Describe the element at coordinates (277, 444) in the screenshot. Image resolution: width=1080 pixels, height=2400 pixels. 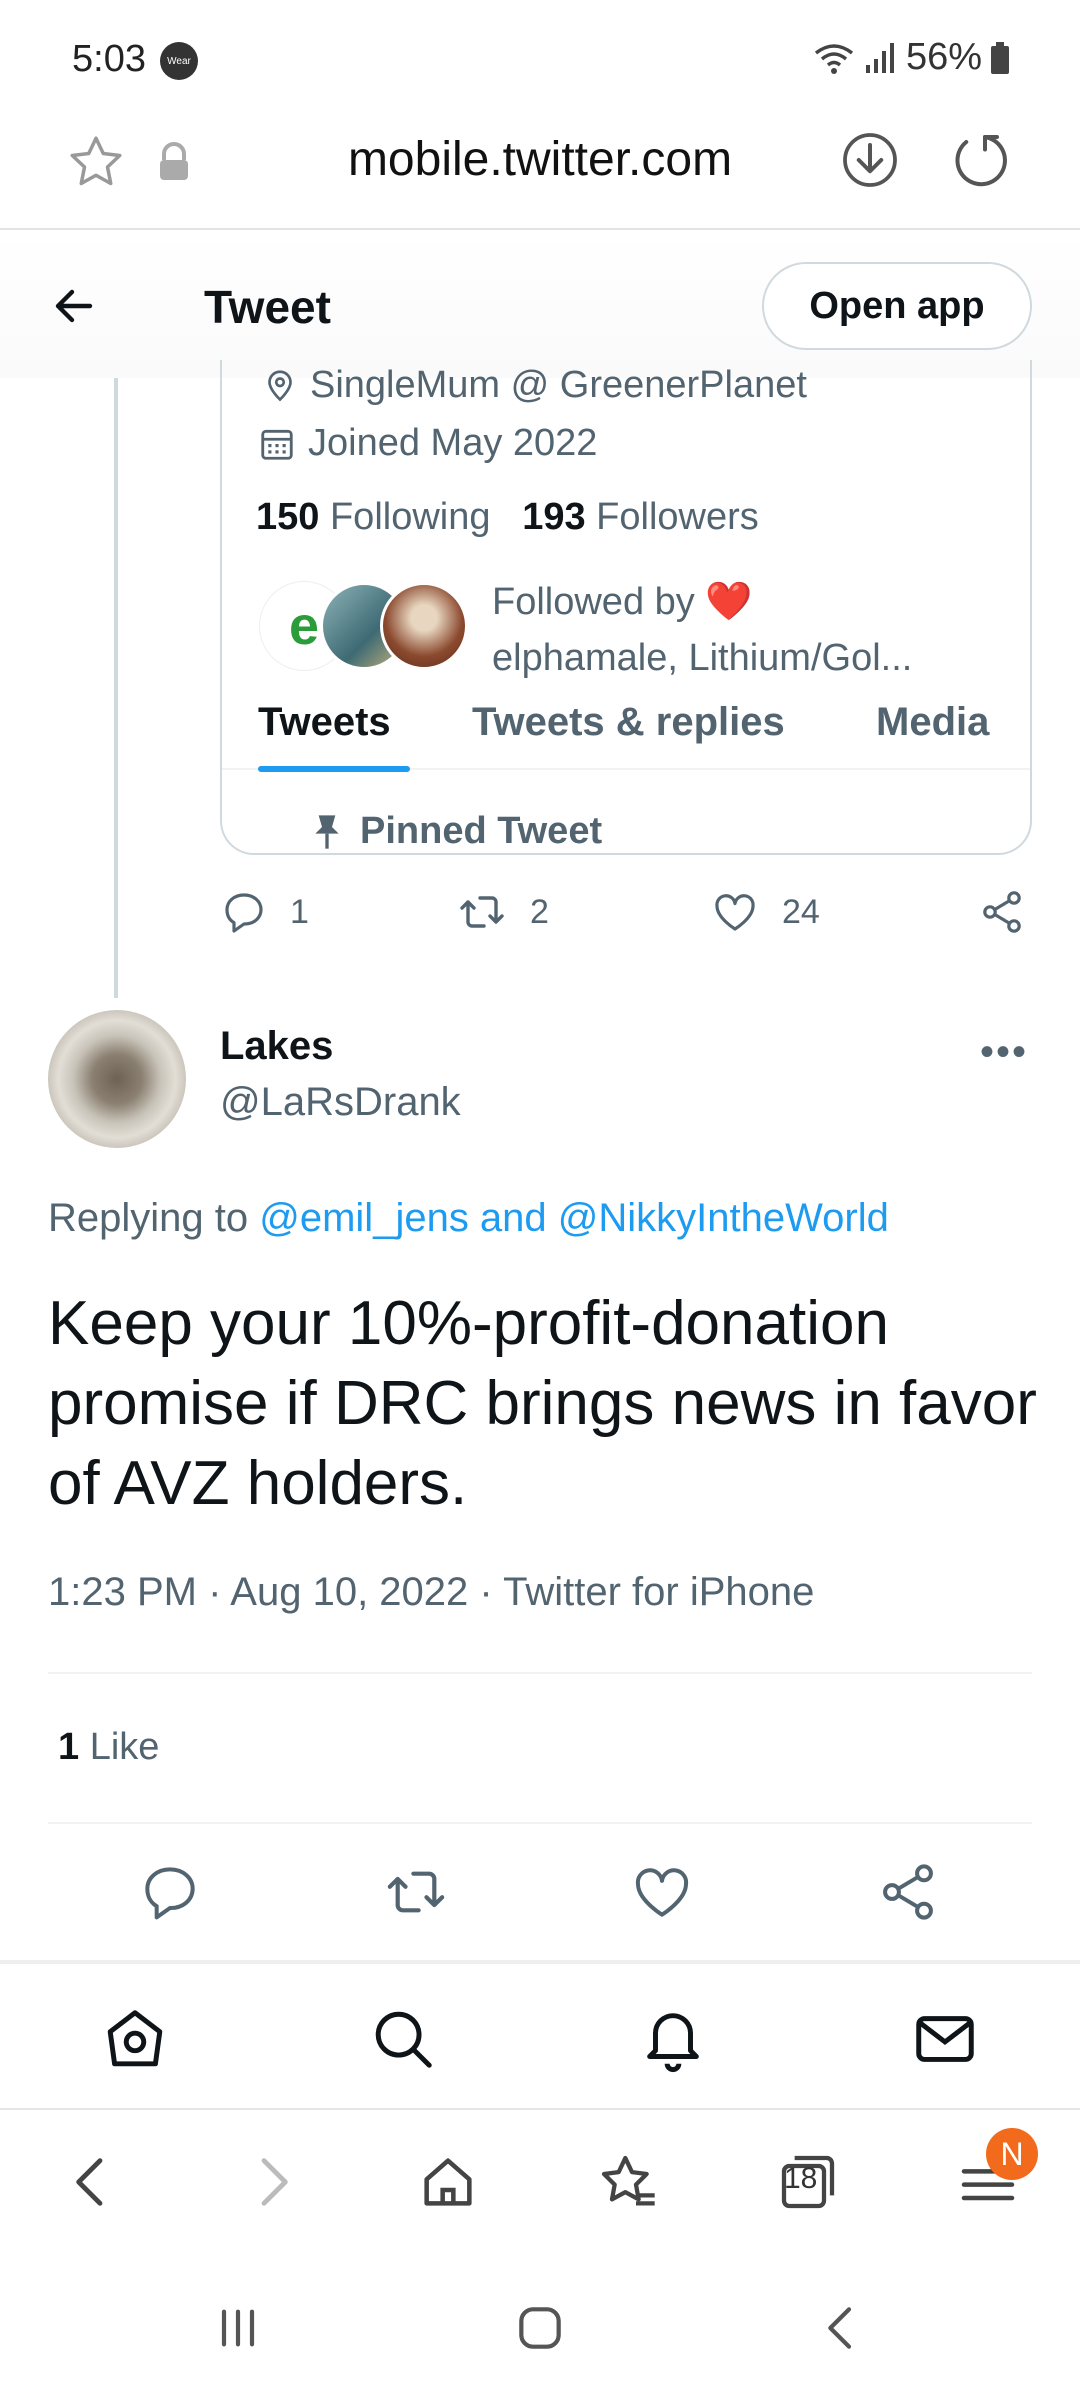
I see `calendar-icon` at that location.